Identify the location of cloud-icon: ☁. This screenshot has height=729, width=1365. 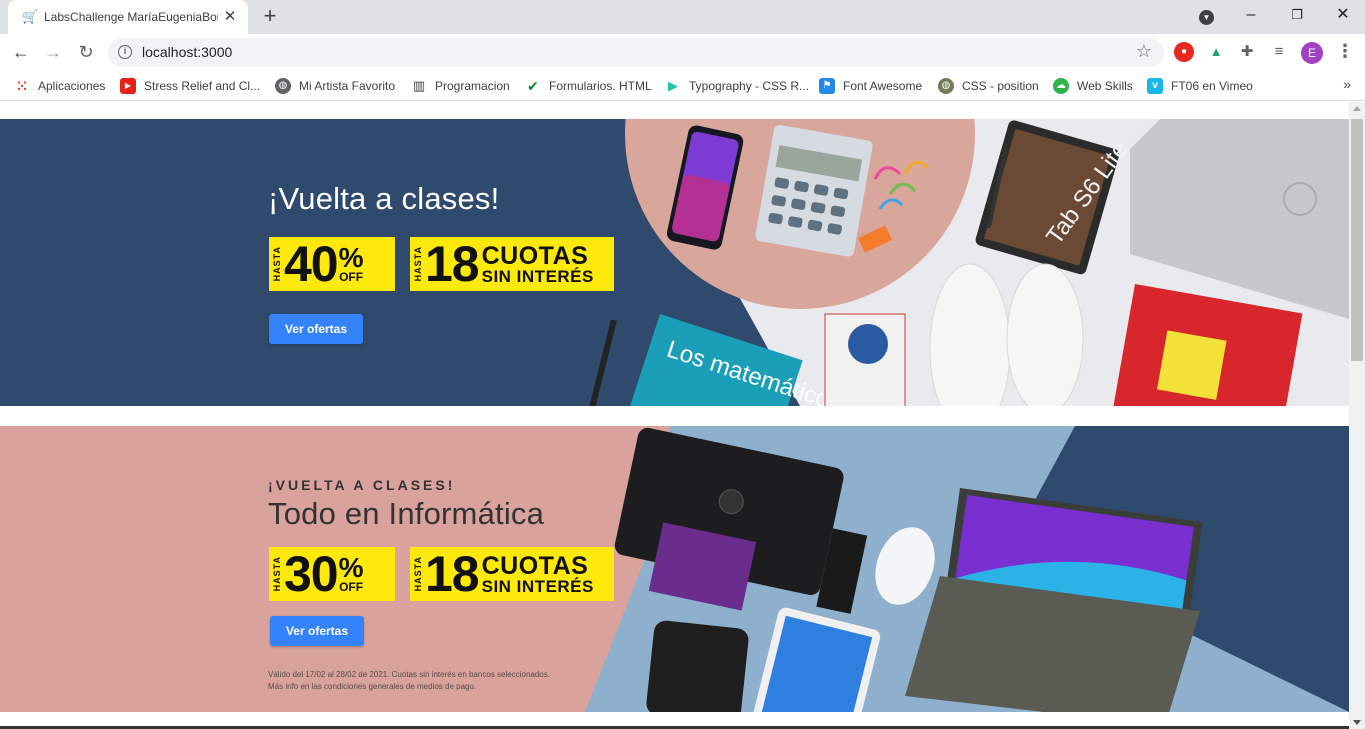
(1061, 86).